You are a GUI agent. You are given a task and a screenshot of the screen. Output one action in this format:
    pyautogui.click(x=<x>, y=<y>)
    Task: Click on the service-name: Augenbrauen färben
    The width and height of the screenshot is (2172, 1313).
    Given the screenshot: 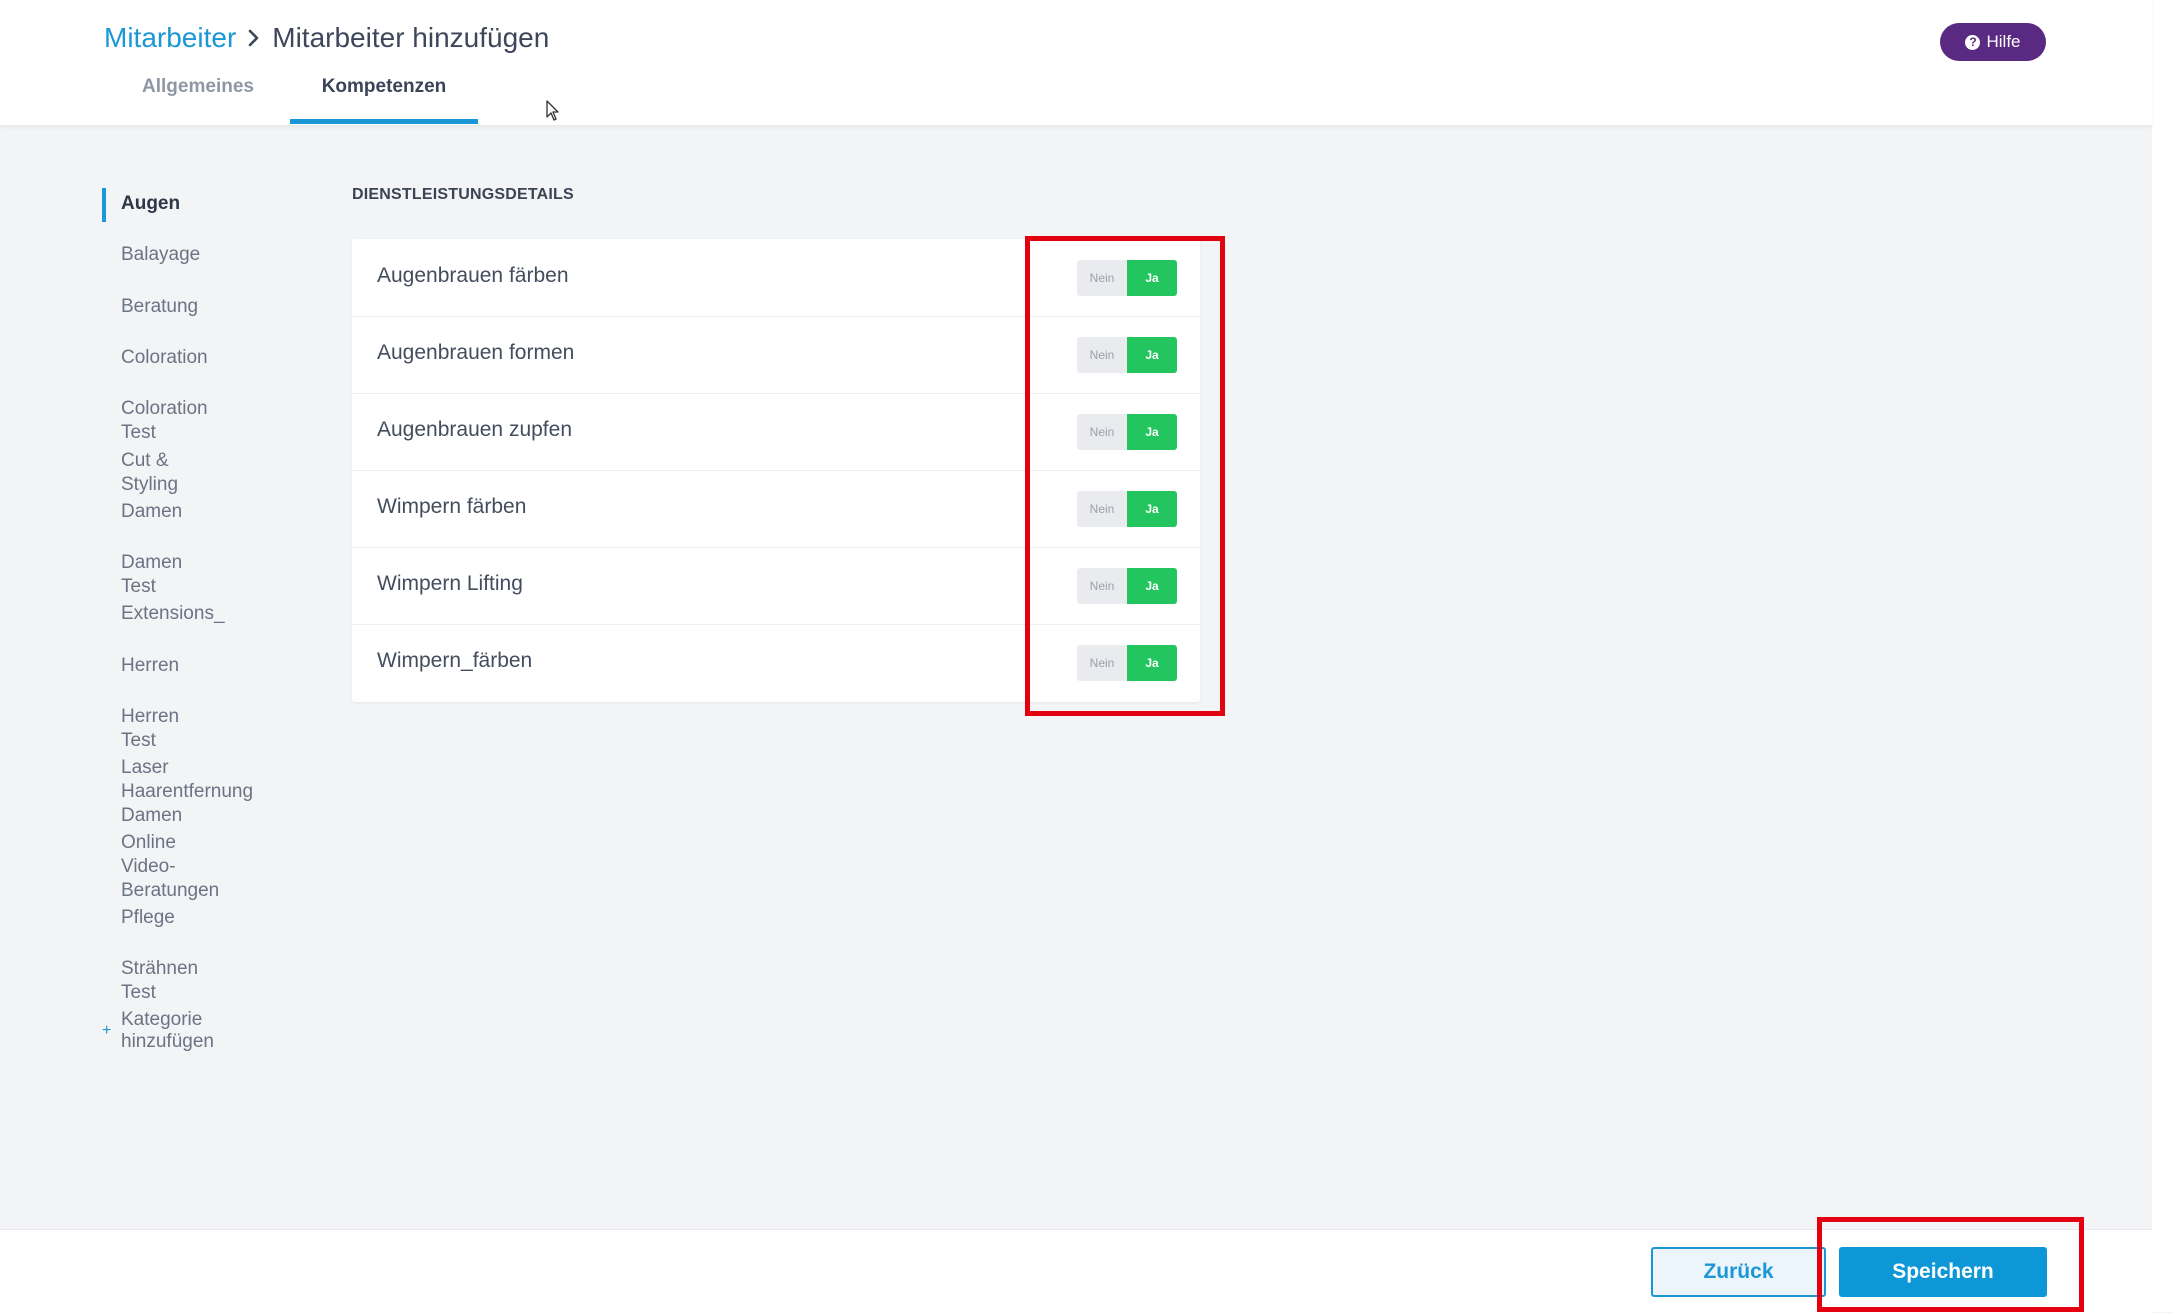 What is the action you would take?
    pyautogui.click(x=473, y=275)
    